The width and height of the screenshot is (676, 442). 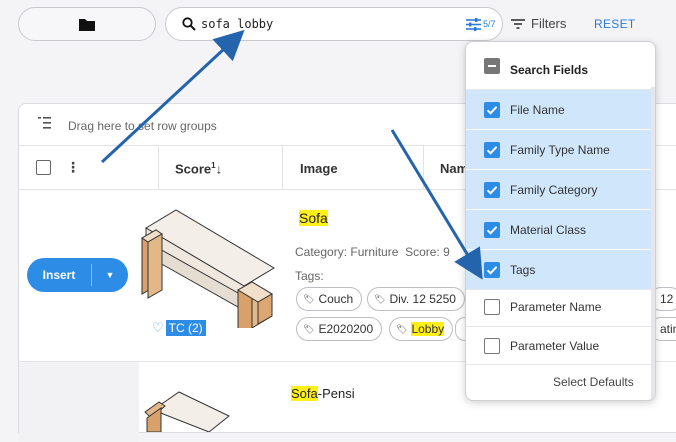 I want to click on filters-button: Filters, so click(x=538, y=23).